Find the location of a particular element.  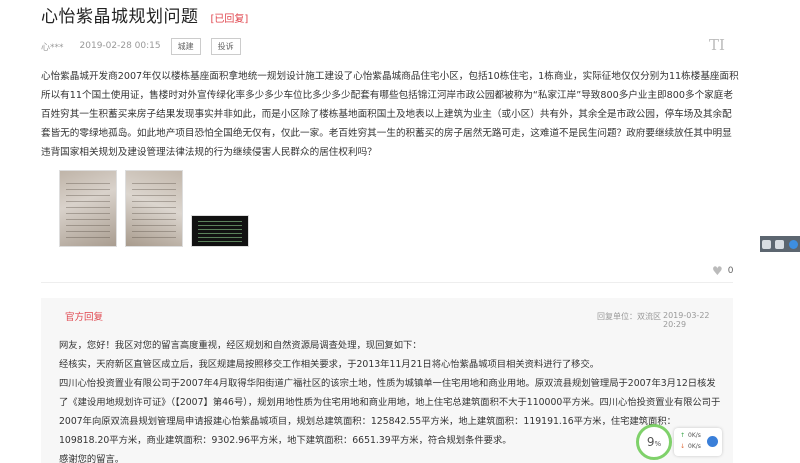

upload-speed: 0K/s is located at coordinates (694, 435).